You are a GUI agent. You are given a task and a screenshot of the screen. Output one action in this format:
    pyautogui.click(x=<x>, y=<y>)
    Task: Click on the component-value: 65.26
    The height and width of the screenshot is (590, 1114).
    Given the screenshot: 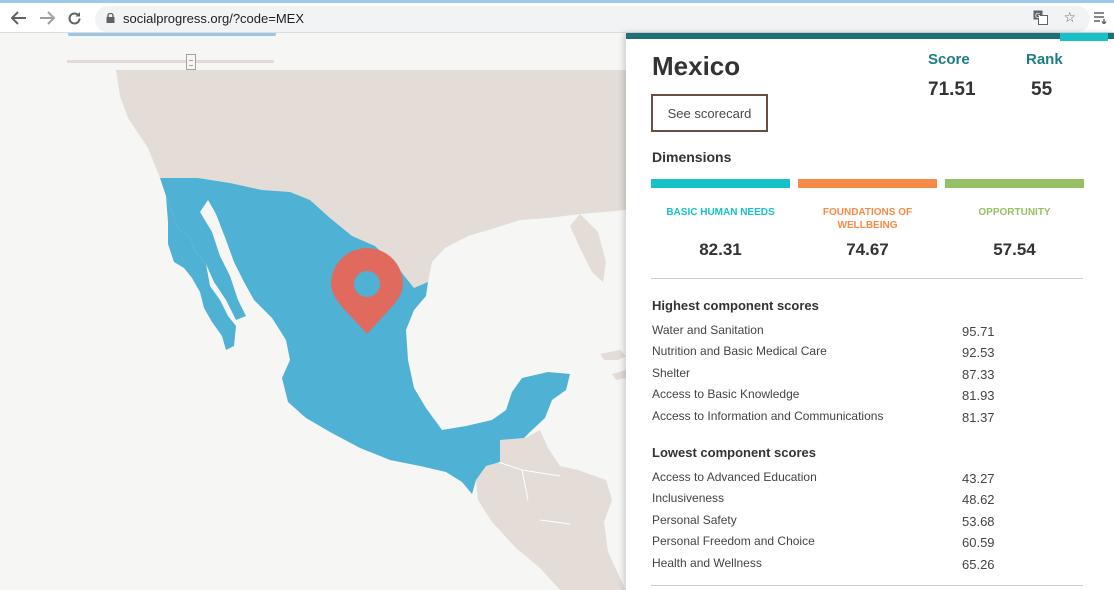 What is the action you would take?
    pyautogui.click(x=978, y=564)
    